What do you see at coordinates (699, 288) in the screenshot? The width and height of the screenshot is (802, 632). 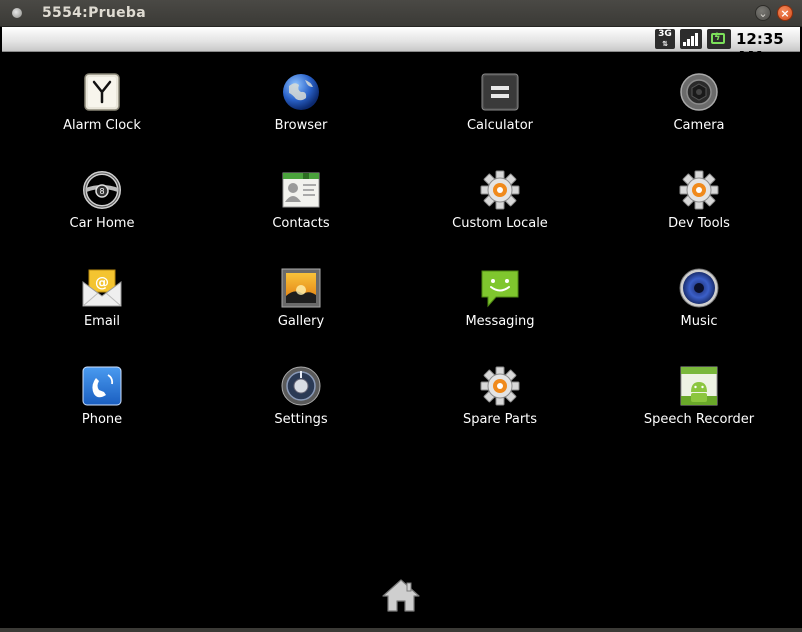 I see `music-speaker-icon` at bounding box center [699, 288].